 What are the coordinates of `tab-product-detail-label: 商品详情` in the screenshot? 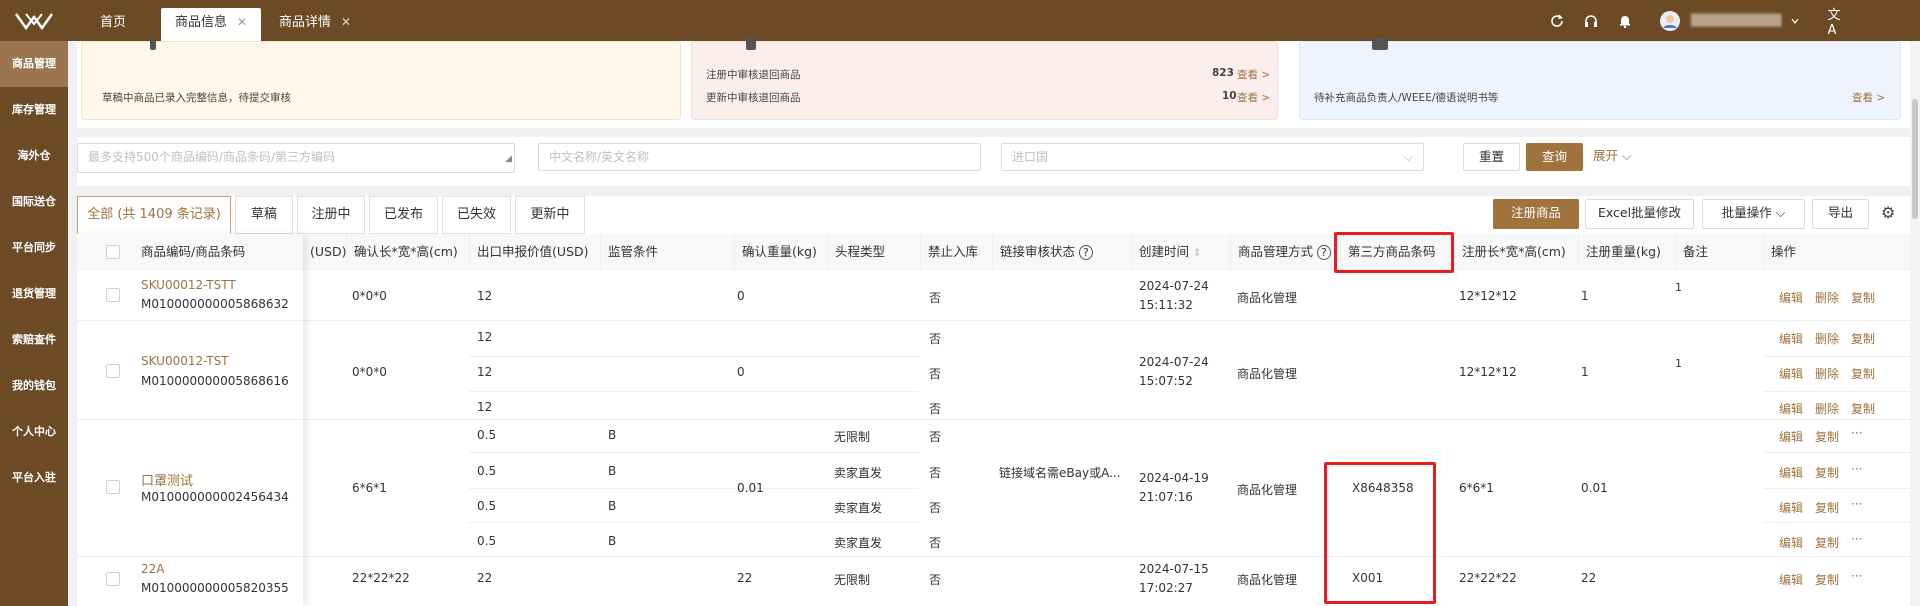 It's located at (305, 22).